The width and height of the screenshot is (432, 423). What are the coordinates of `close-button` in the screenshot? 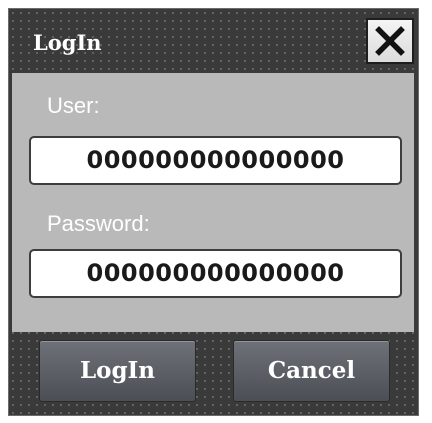 It's located at (390, 41).